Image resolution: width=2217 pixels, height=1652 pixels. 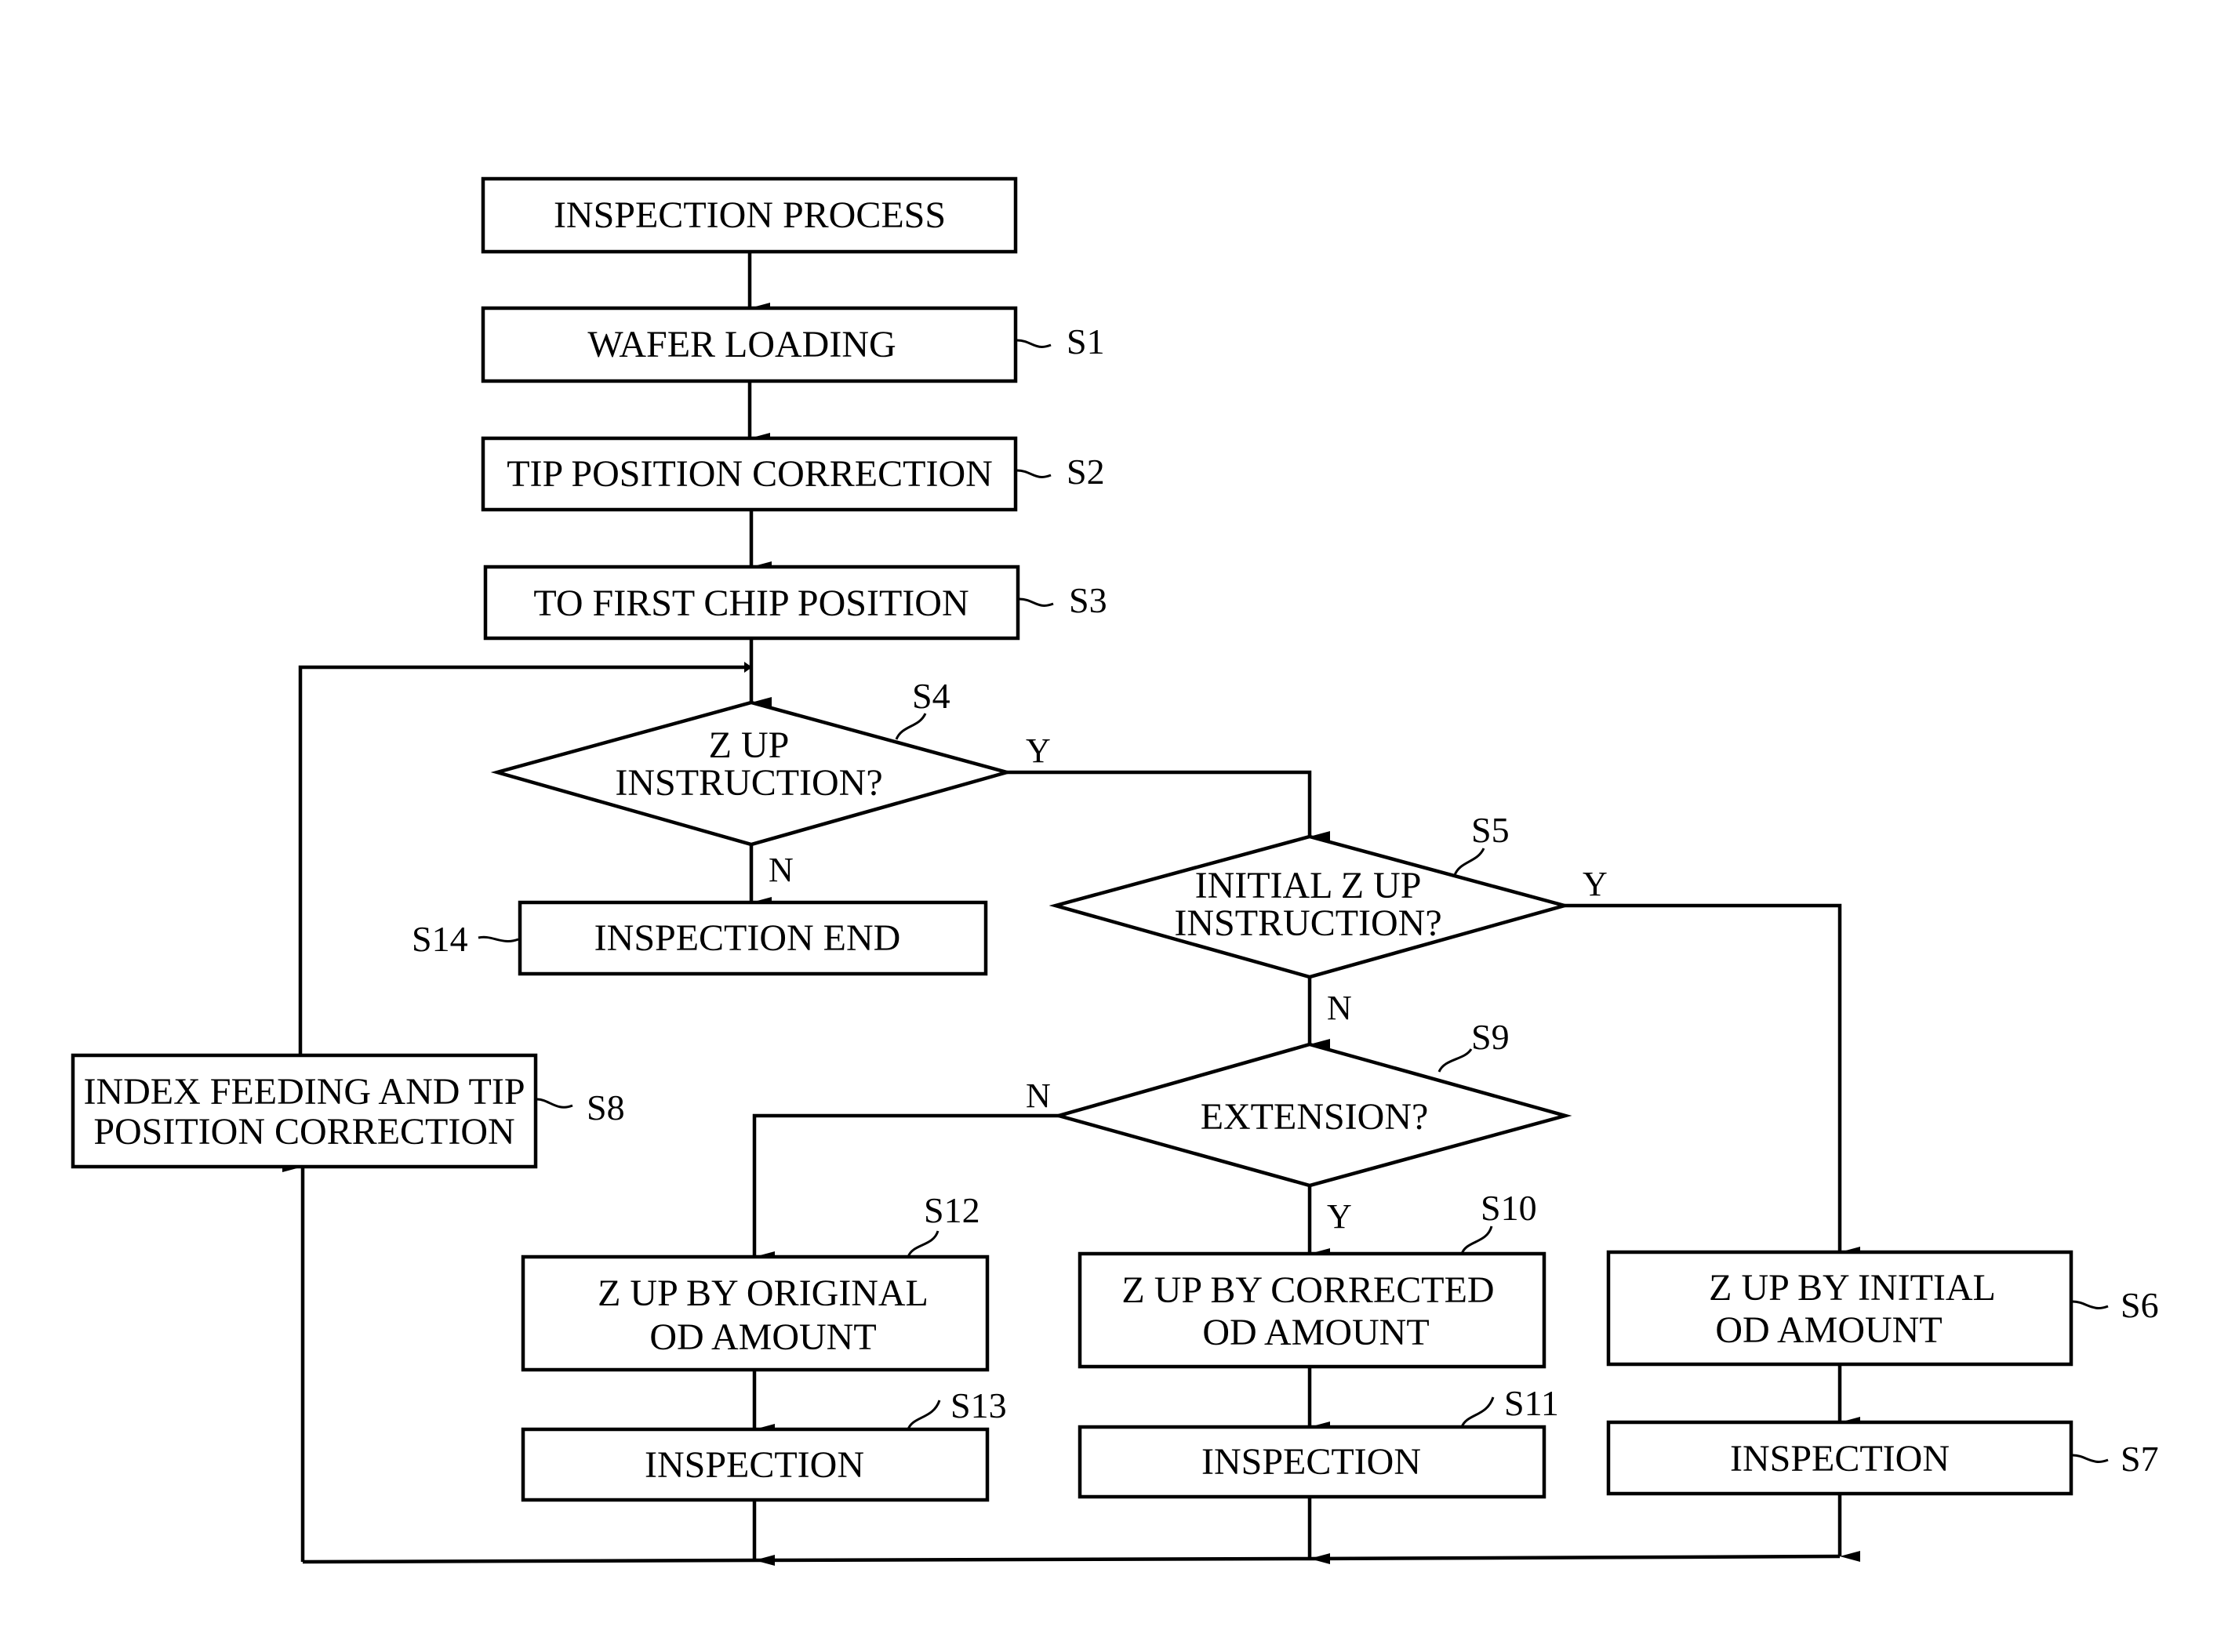 I want to click on step-label-s12: S12, so click(x=952, y=1210).